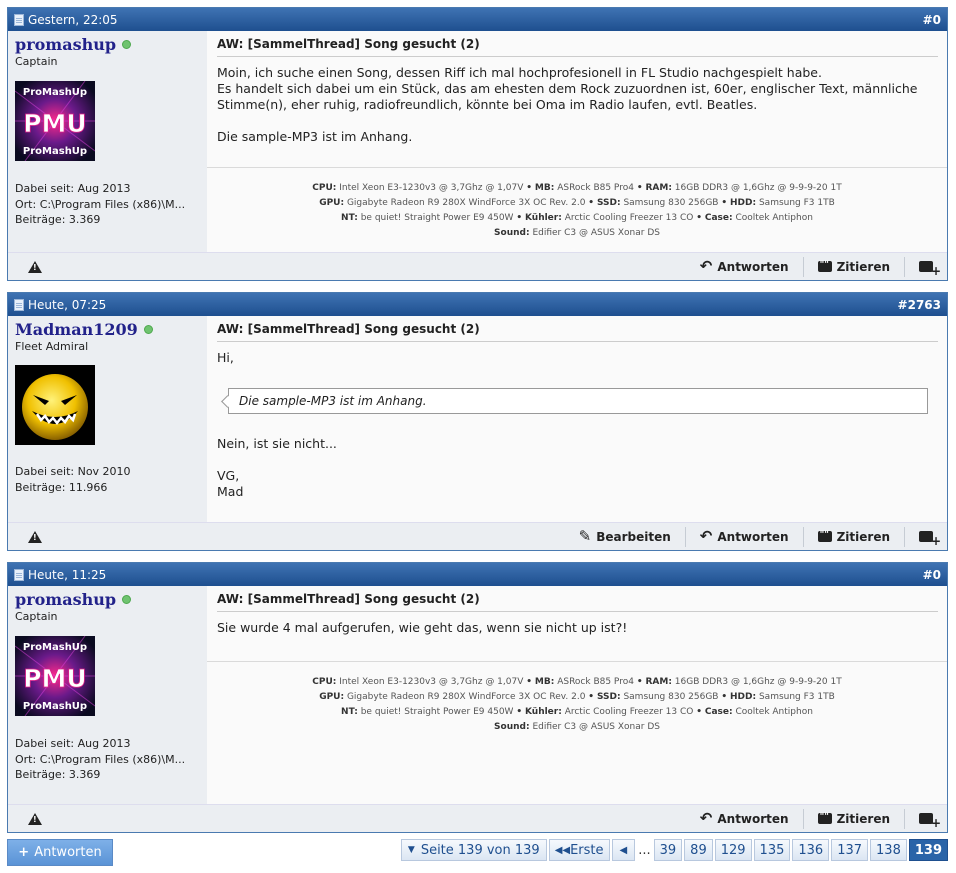 The width and height of the screenshot is (956, 873). I want to click on message-line: Hi,, so click(225, 357).